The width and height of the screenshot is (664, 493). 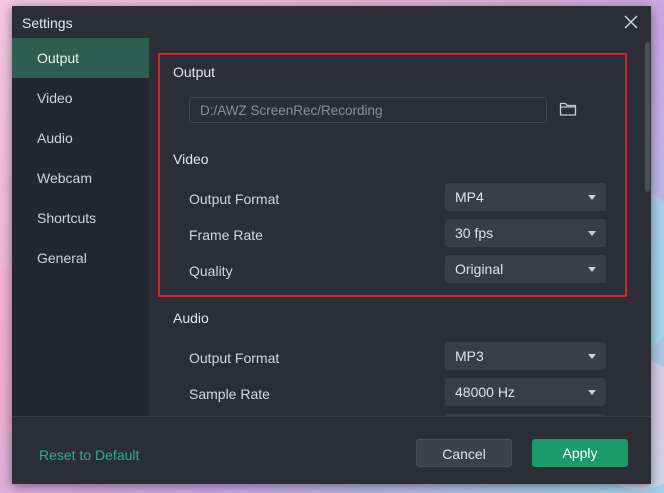 What do you see at coordinates (525, 356) in the screenshot?
I see `audio-format-select: MP3` at bounding box center [525, 356].